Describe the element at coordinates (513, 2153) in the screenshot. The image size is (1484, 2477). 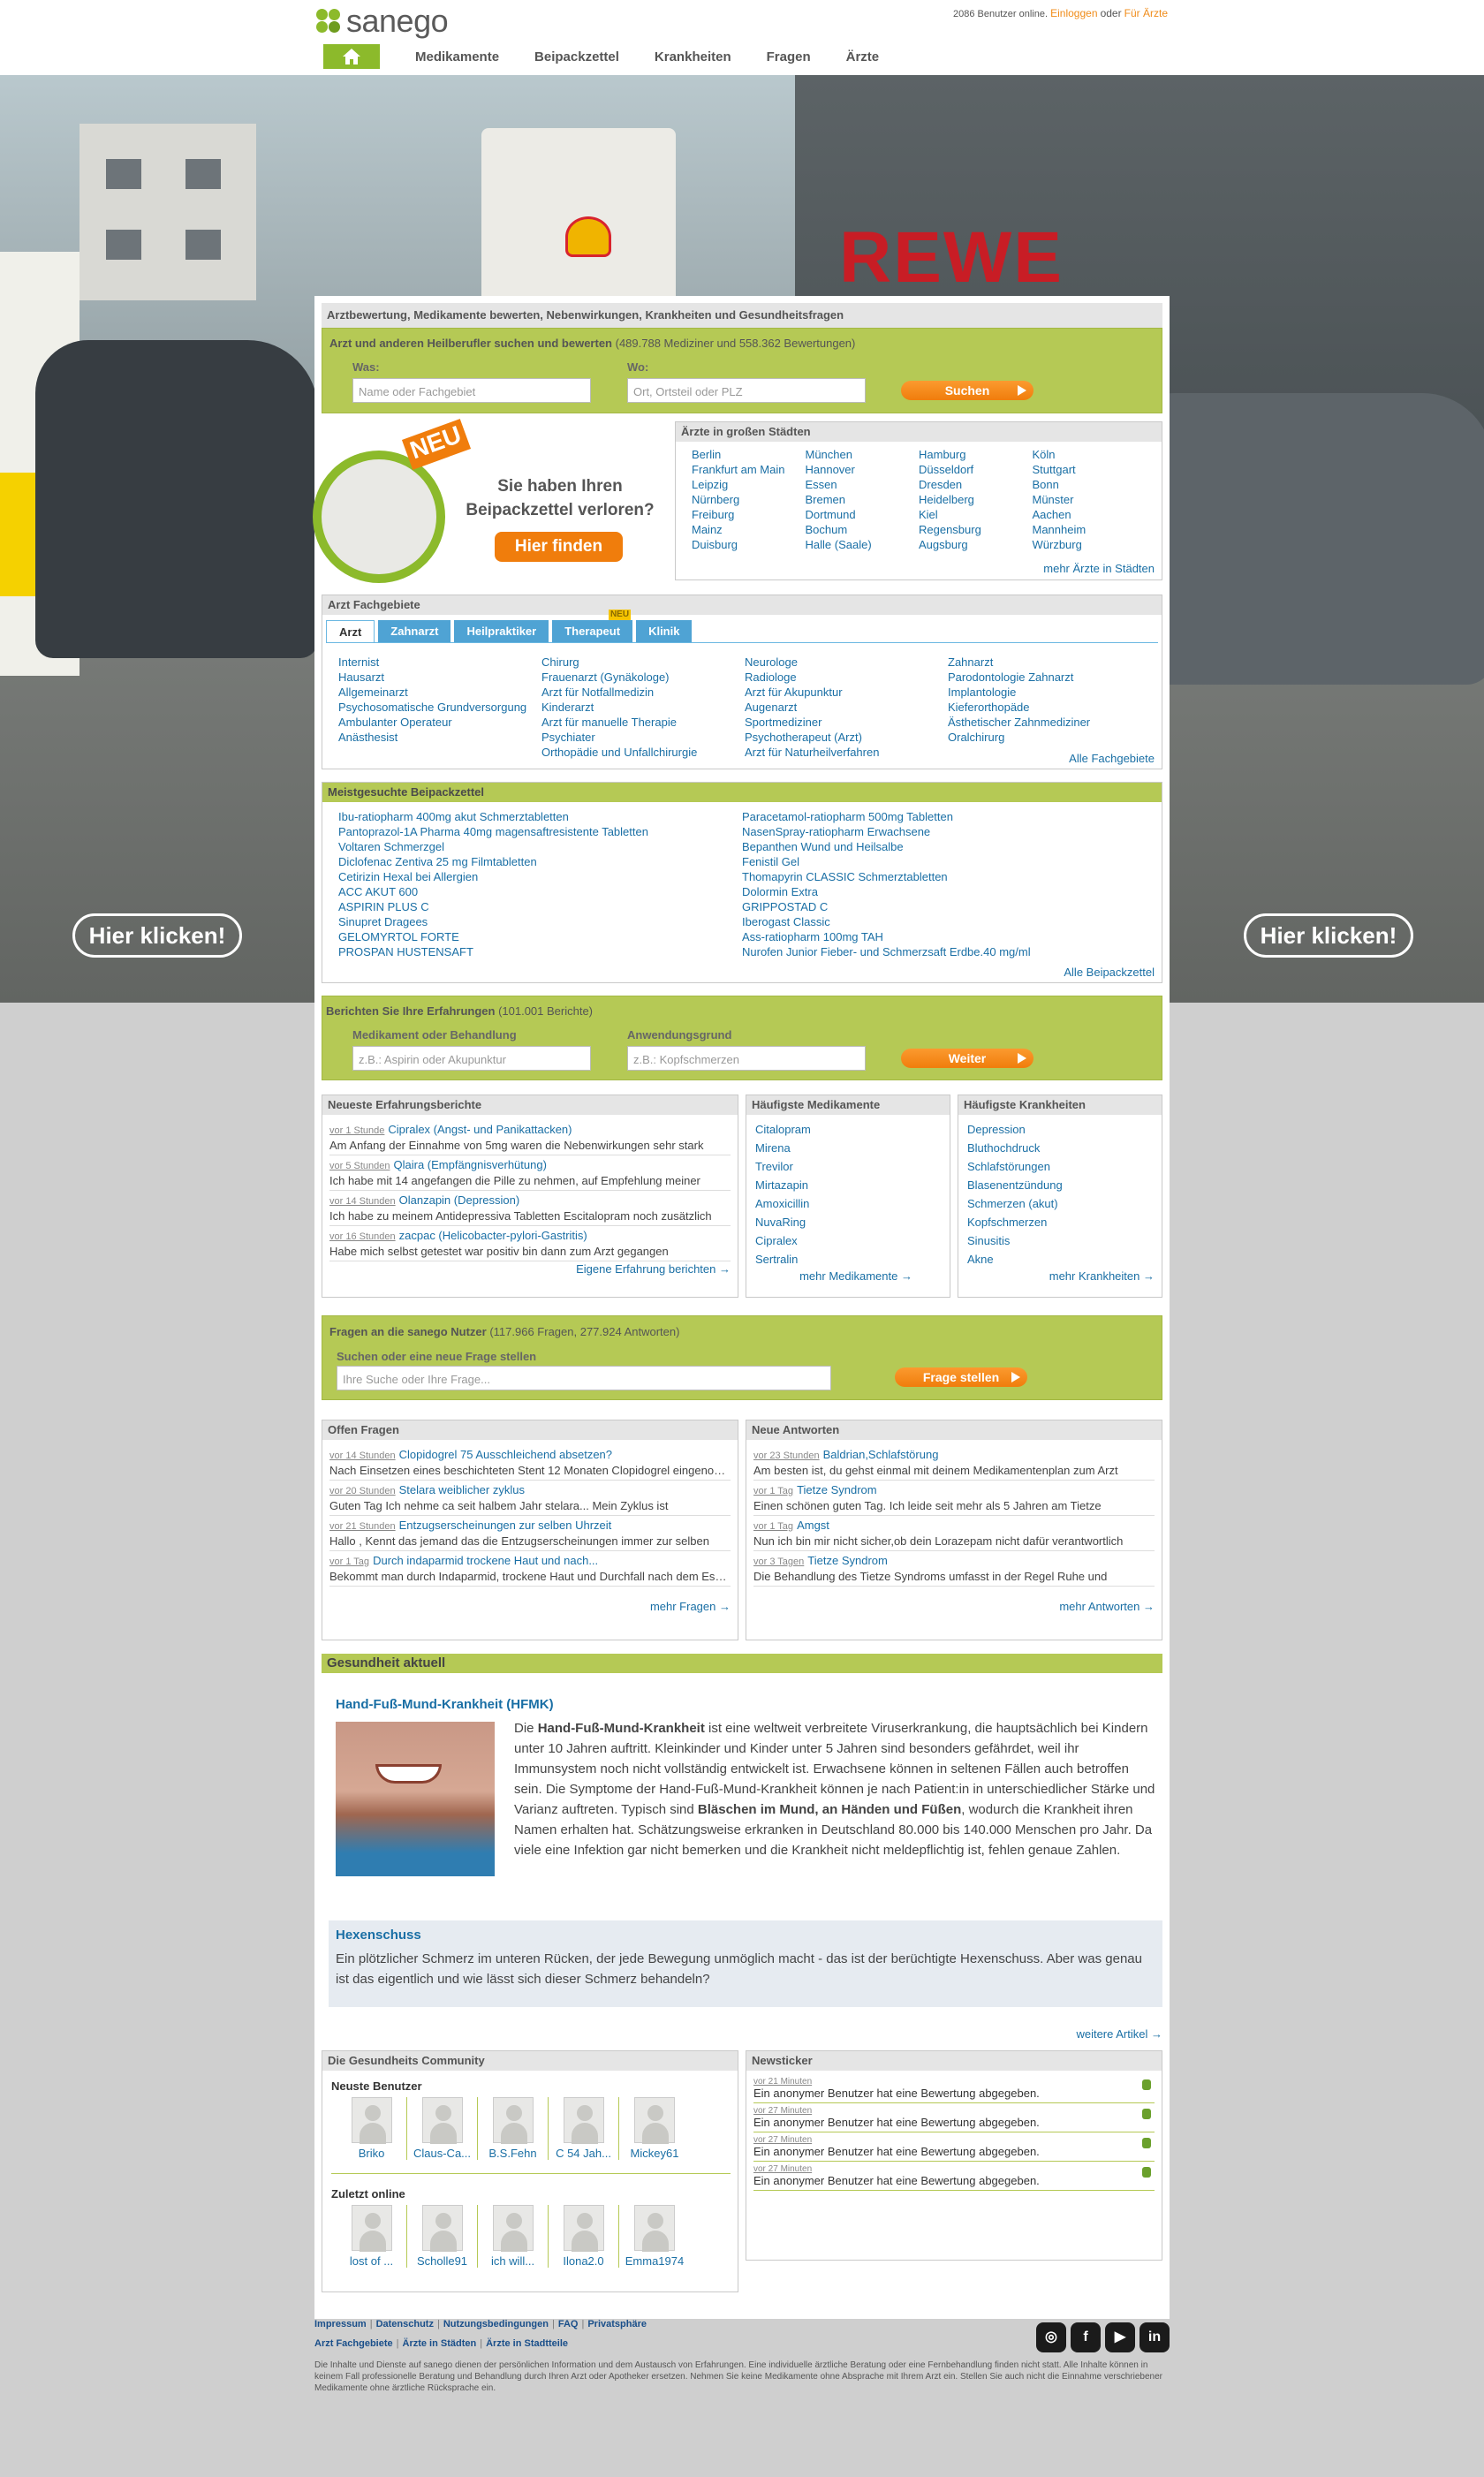
I see `username: B.S.Fehn` at that location.